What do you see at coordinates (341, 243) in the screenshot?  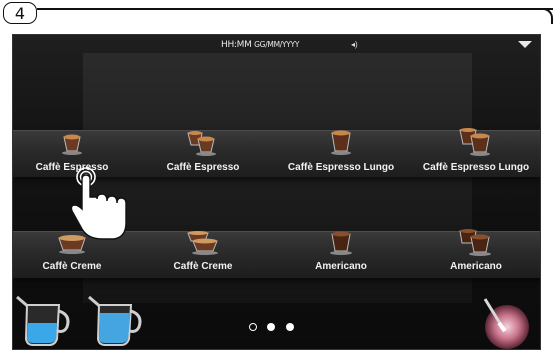 I see `tall-cup-icon` at bounding box center [341, 243].